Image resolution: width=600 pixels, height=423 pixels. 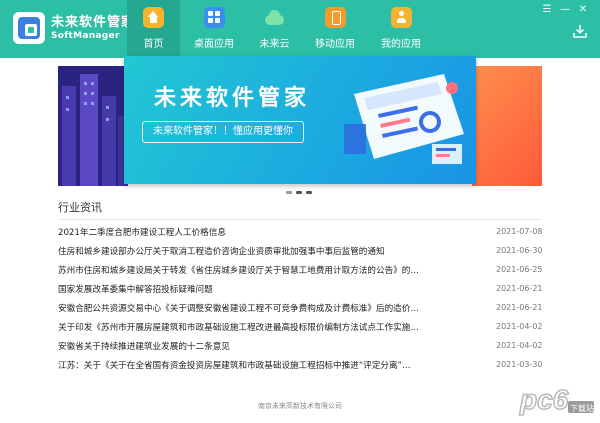 What do you see at coordinates (274, 29) in the screenshot?
I see `nav-cloud: 未来云` at bounding box center [274, 29].